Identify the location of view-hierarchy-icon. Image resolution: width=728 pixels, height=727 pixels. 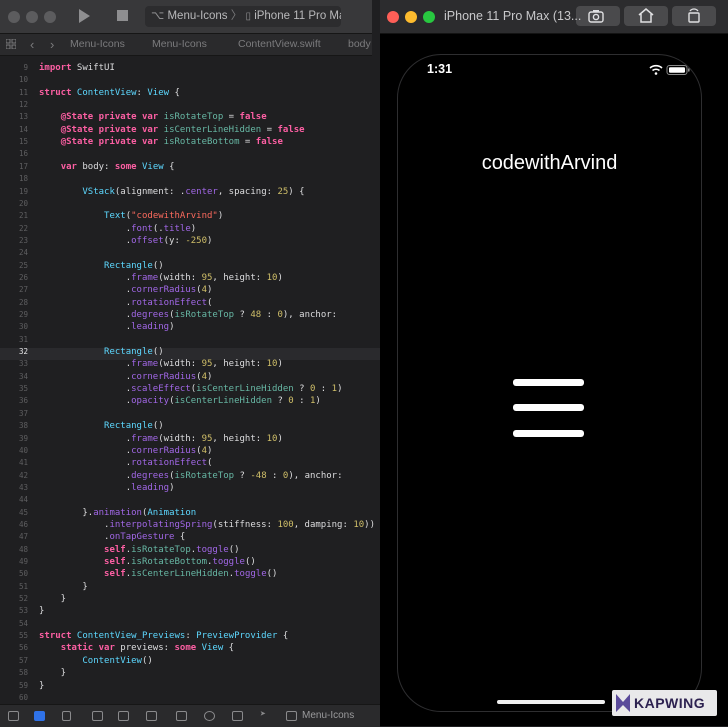
(181, 716).